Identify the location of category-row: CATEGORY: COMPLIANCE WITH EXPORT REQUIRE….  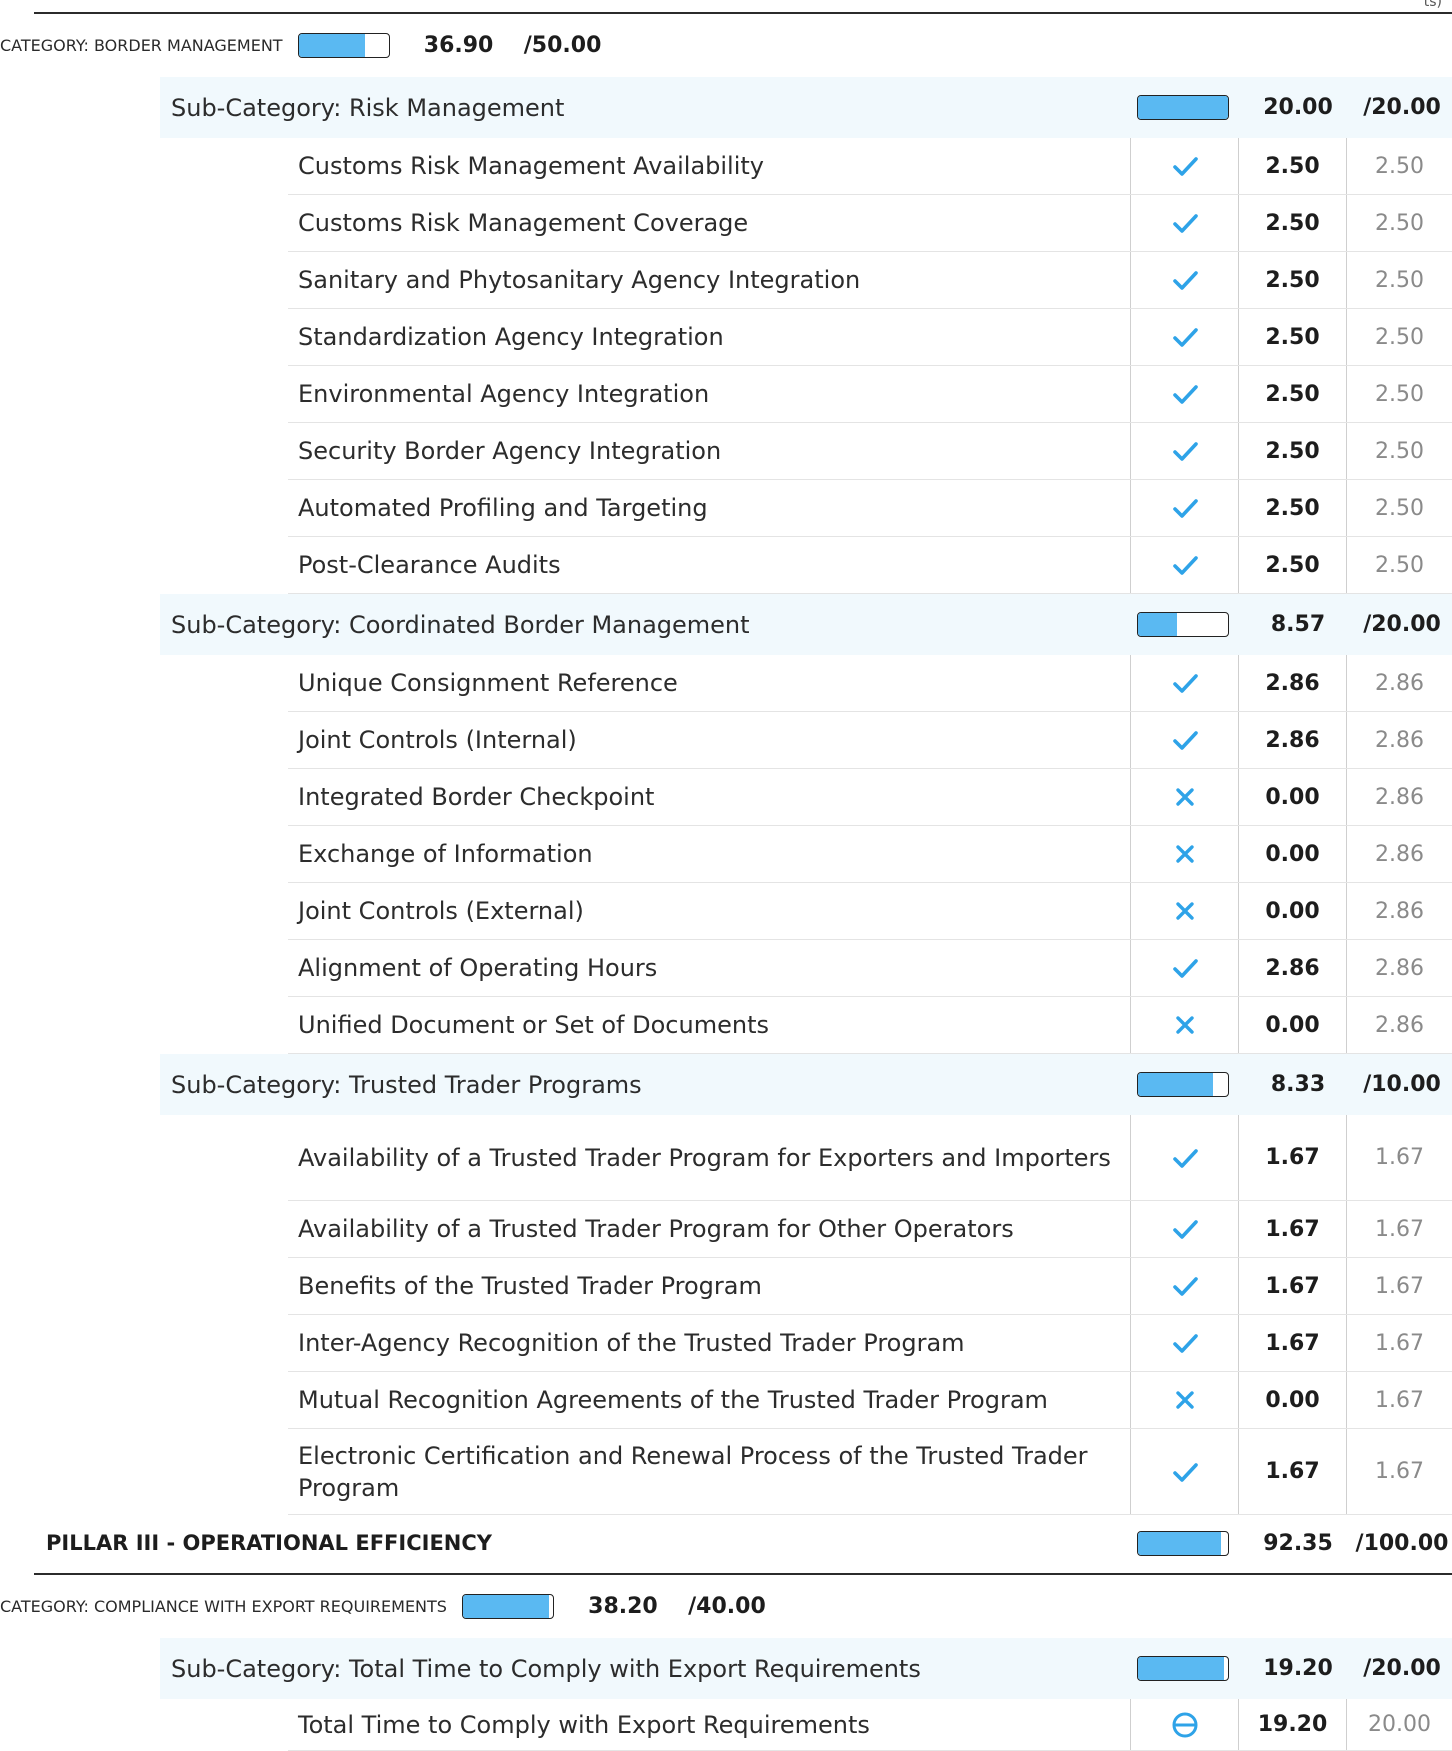
(388, 1606).